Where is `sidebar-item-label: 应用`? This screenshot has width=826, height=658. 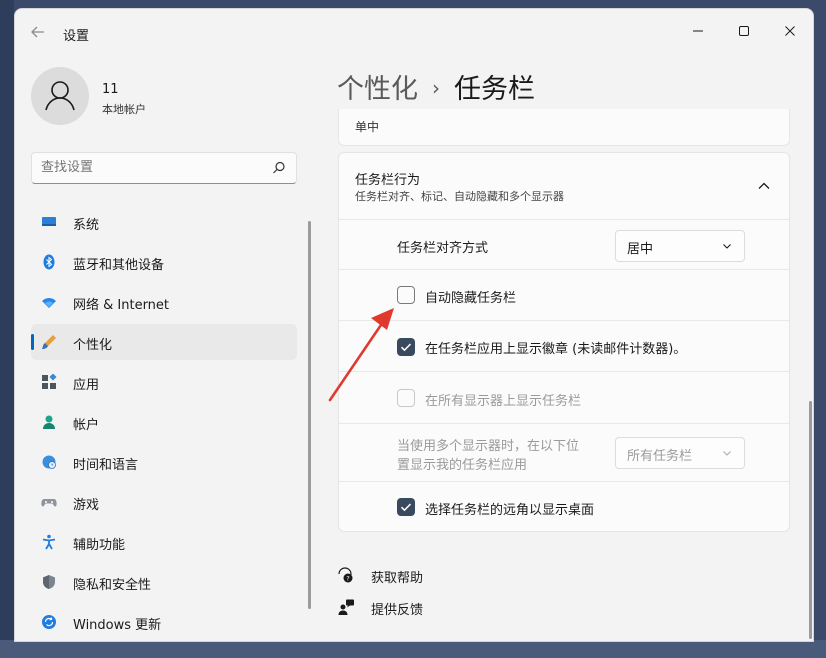 sidebar-item-label: 应用 is located at coordinates (86, 385).